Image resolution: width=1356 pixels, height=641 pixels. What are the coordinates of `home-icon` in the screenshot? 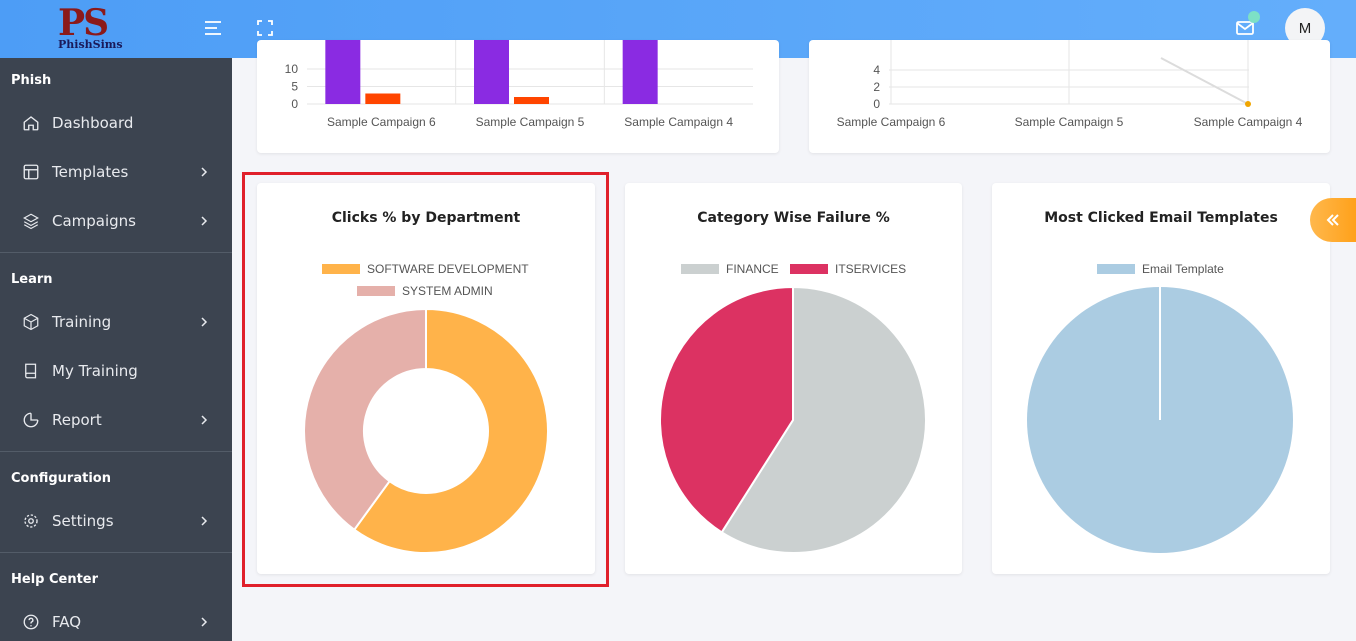 It's located at (31, 123).